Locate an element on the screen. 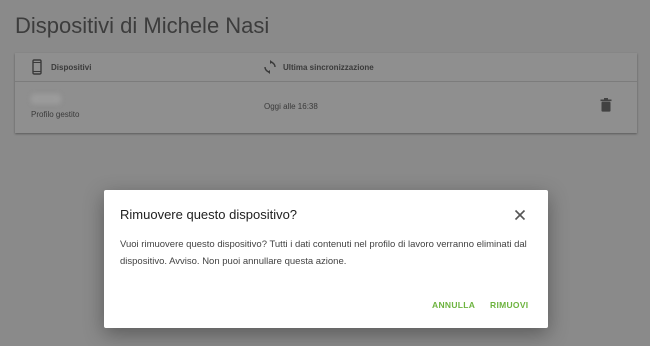  sync-icon is located at coordinates (270, 67).